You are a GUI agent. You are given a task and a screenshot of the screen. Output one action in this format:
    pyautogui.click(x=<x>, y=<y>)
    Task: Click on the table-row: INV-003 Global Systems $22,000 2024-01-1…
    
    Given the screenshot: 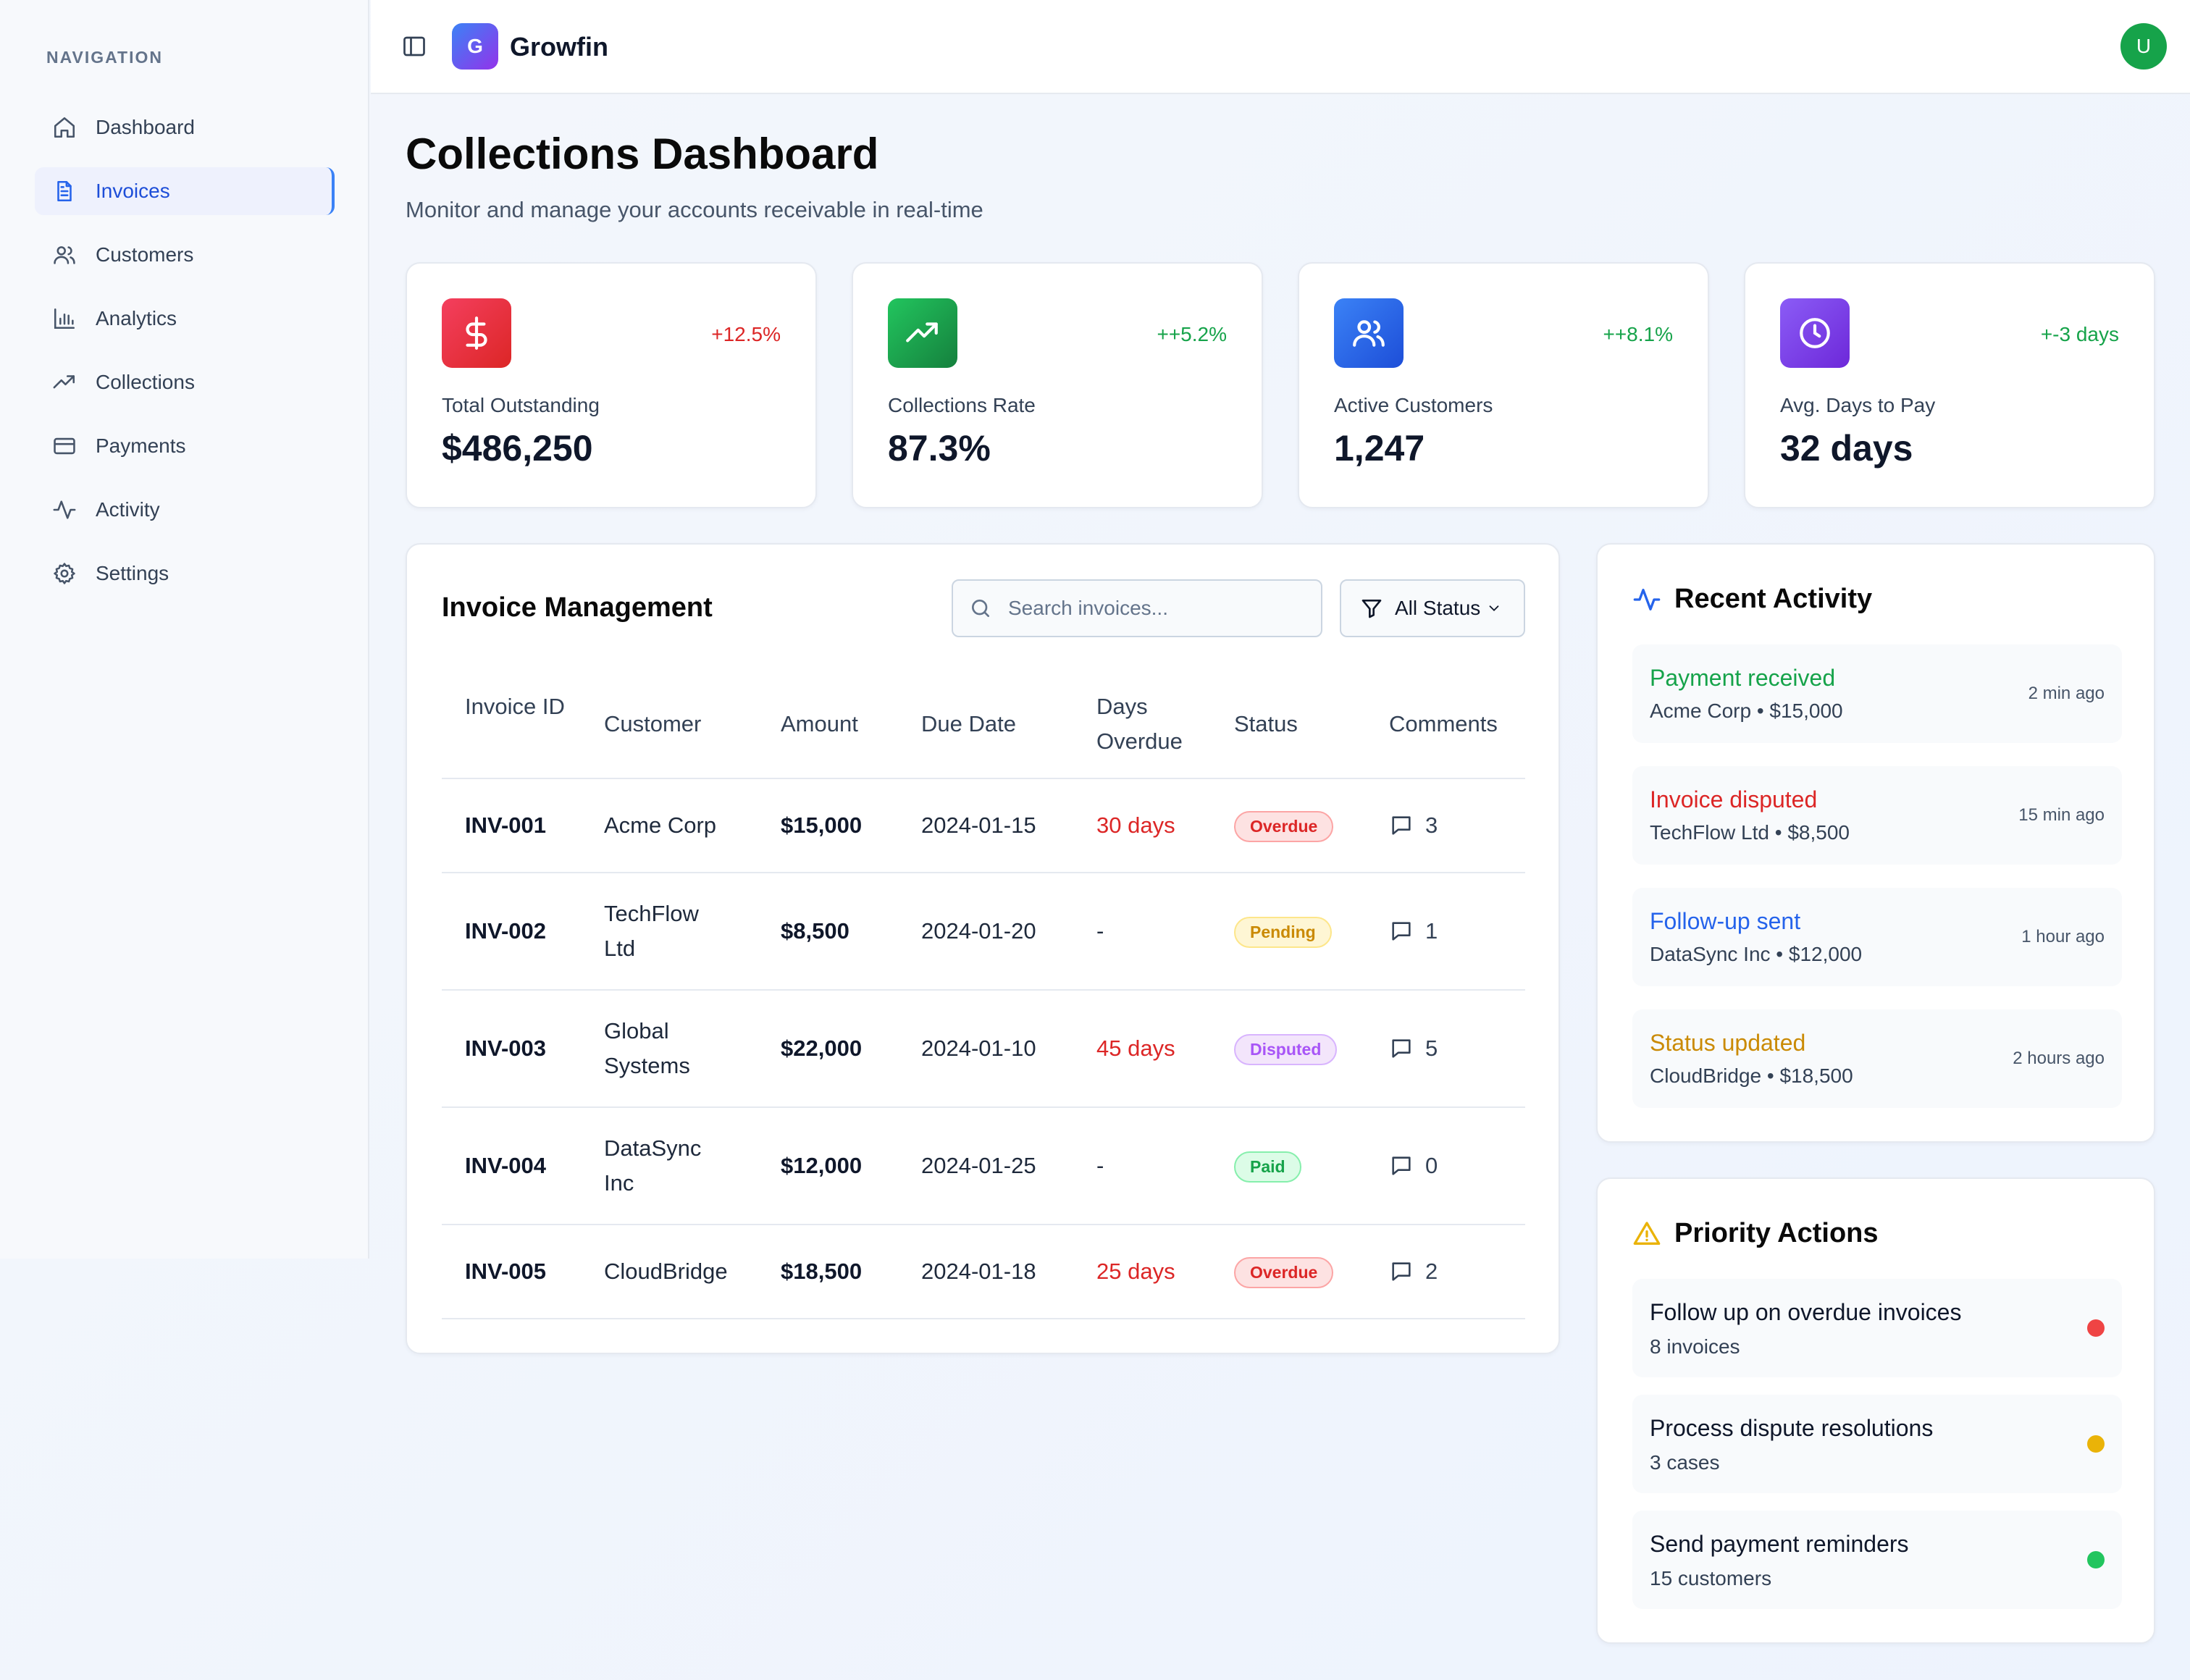 What is the action you would take?
    pyautogui.click(x=984, y=1048)
    